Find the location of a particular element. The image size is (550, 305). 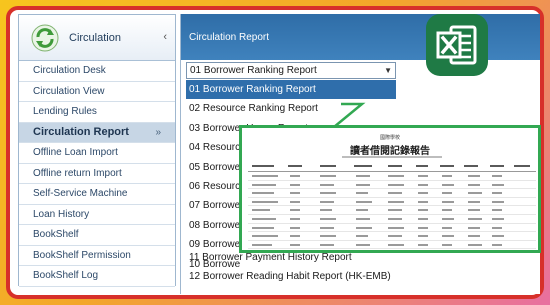

preview-divider is located at coordinates (392, 157).